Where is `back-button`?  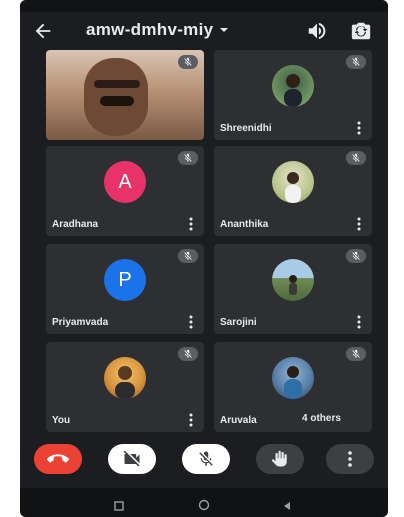 back-button is located at coordinates (287, 507).